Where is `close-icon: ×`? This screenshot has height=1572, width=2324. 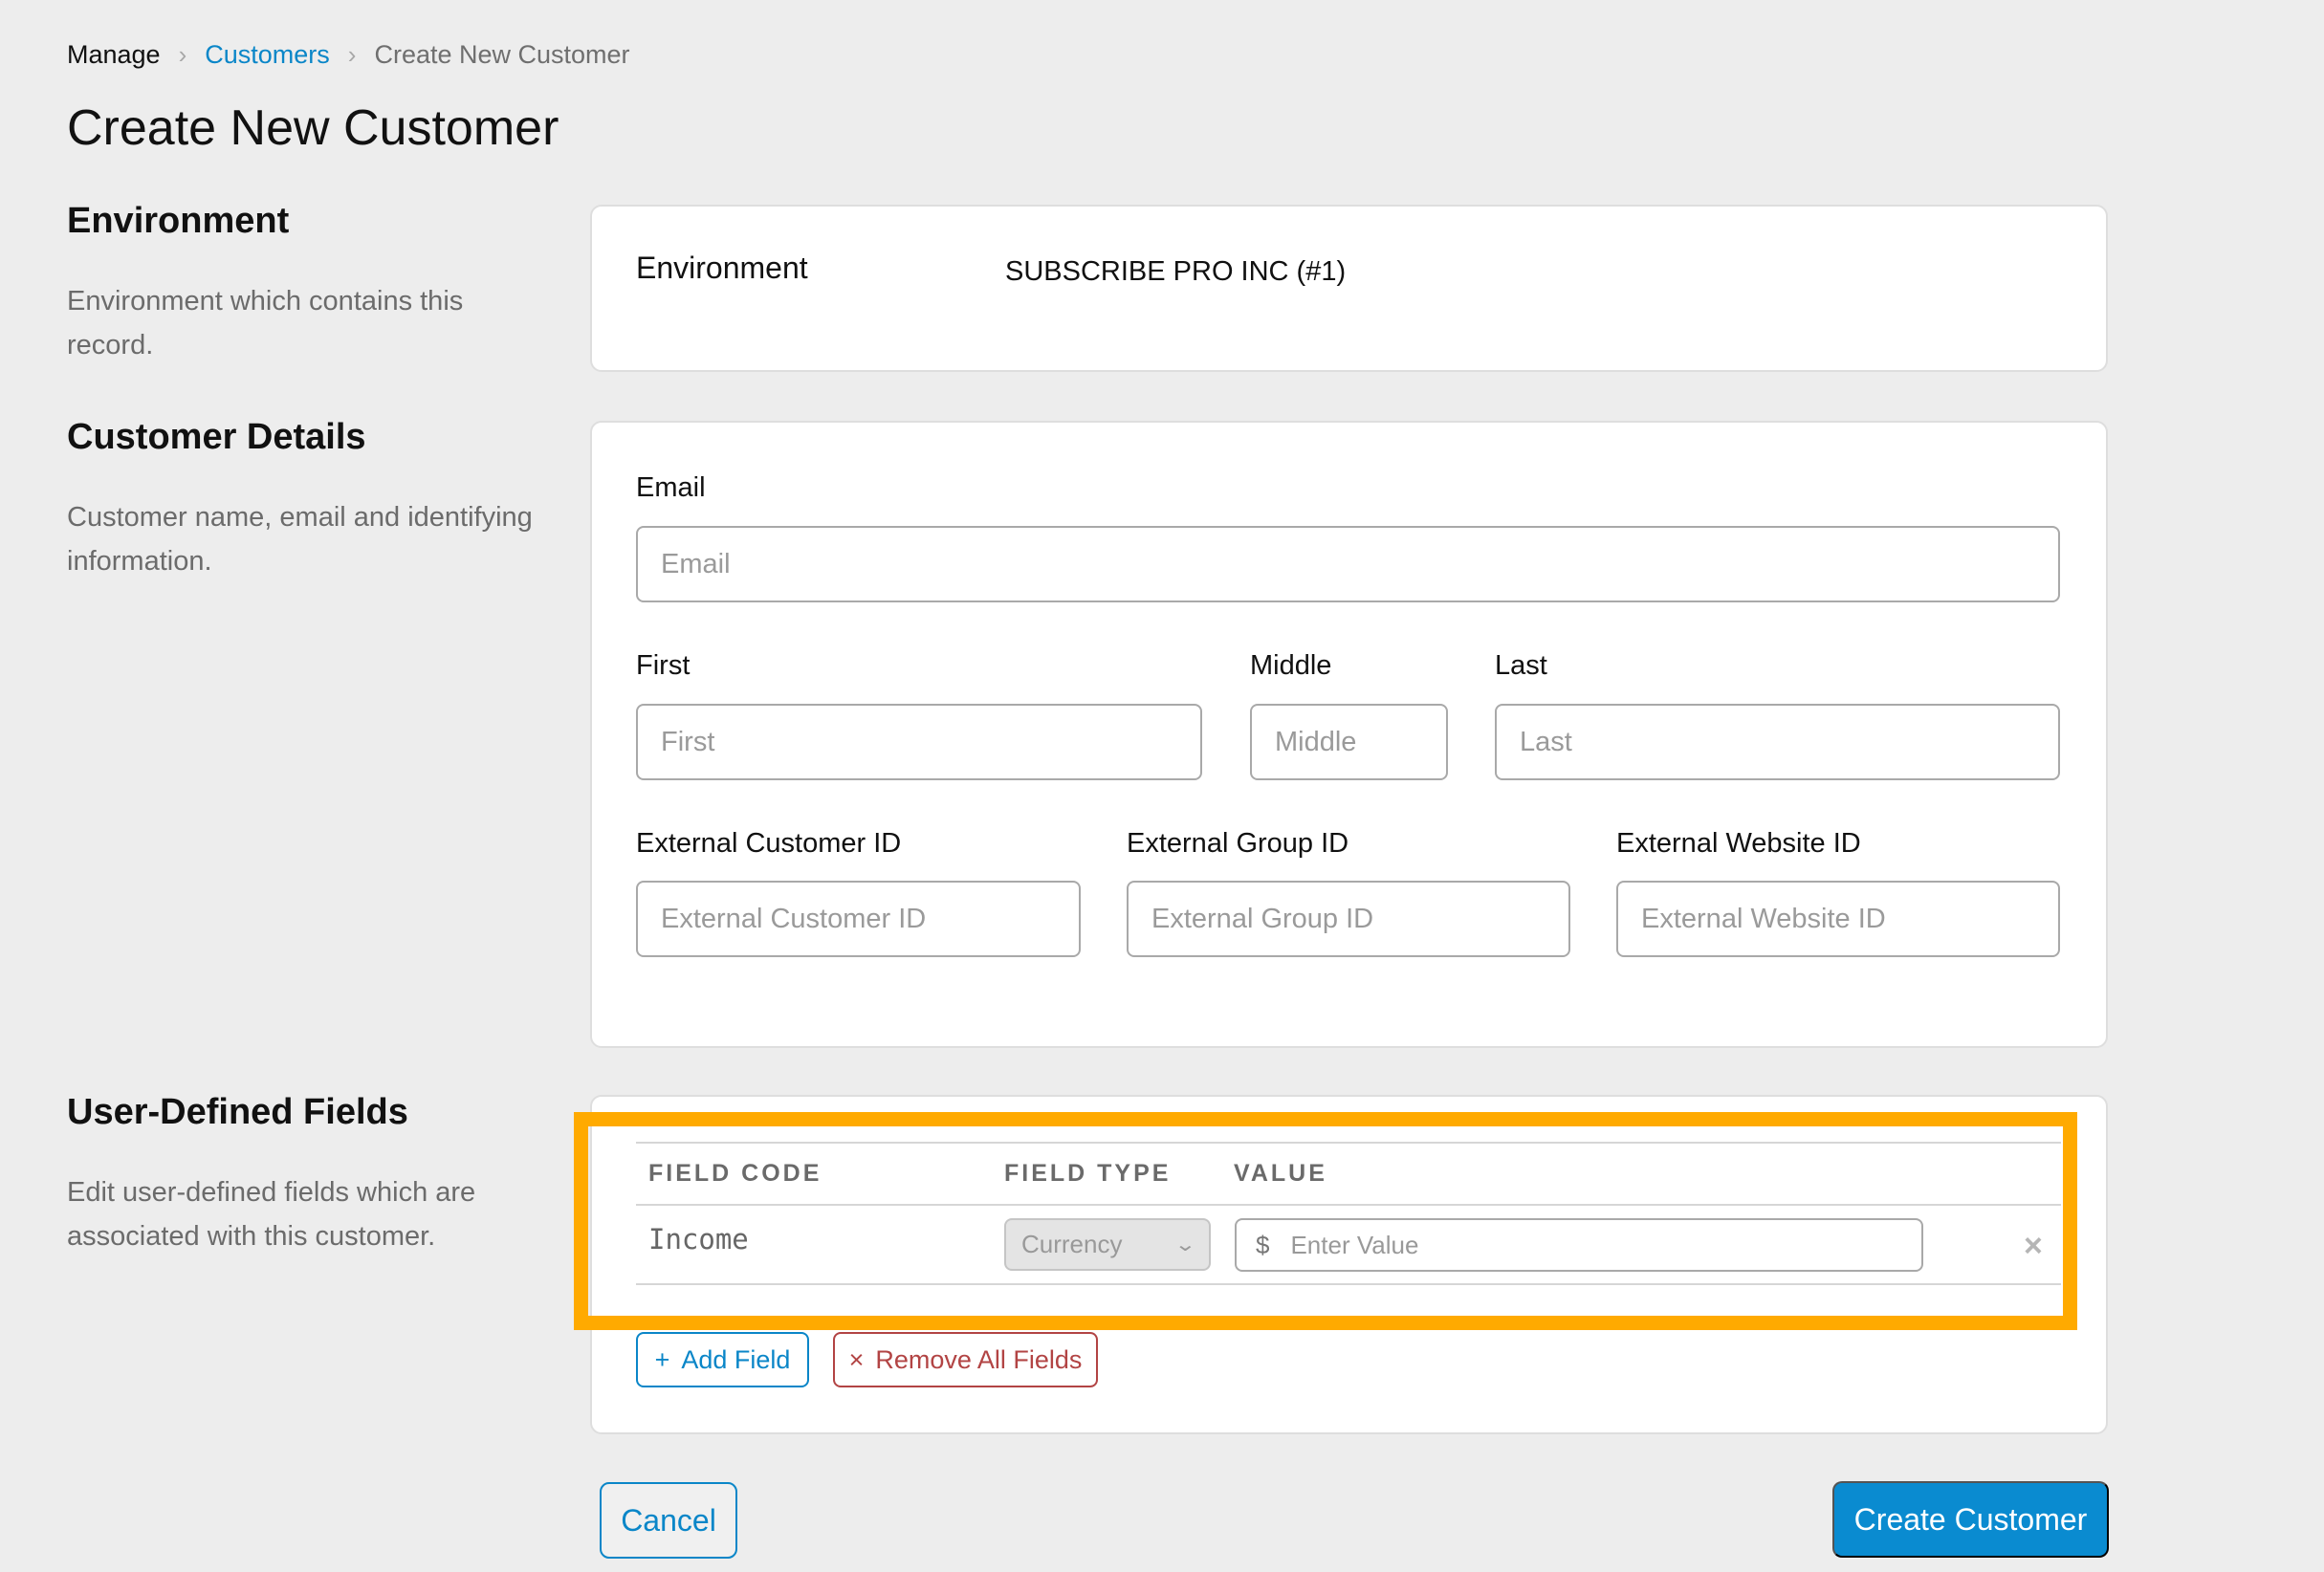 close-icon: × is located at coordinates (857, 1359).